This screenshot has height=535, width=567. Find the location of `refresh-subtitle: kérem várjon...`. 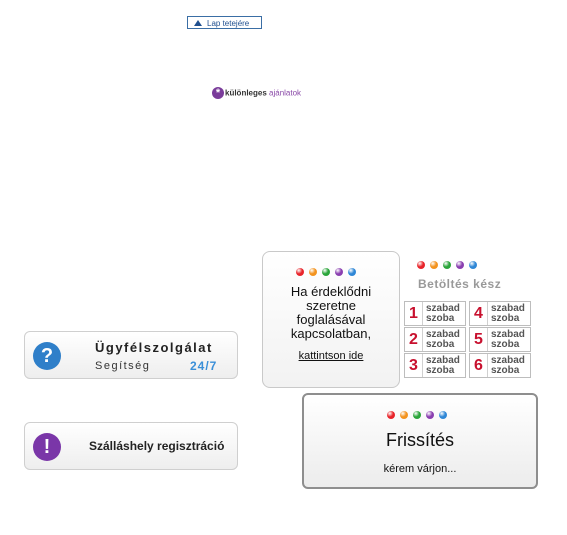

refresh-subtitle: kérem várjon... is located at coordinates (420, 469).